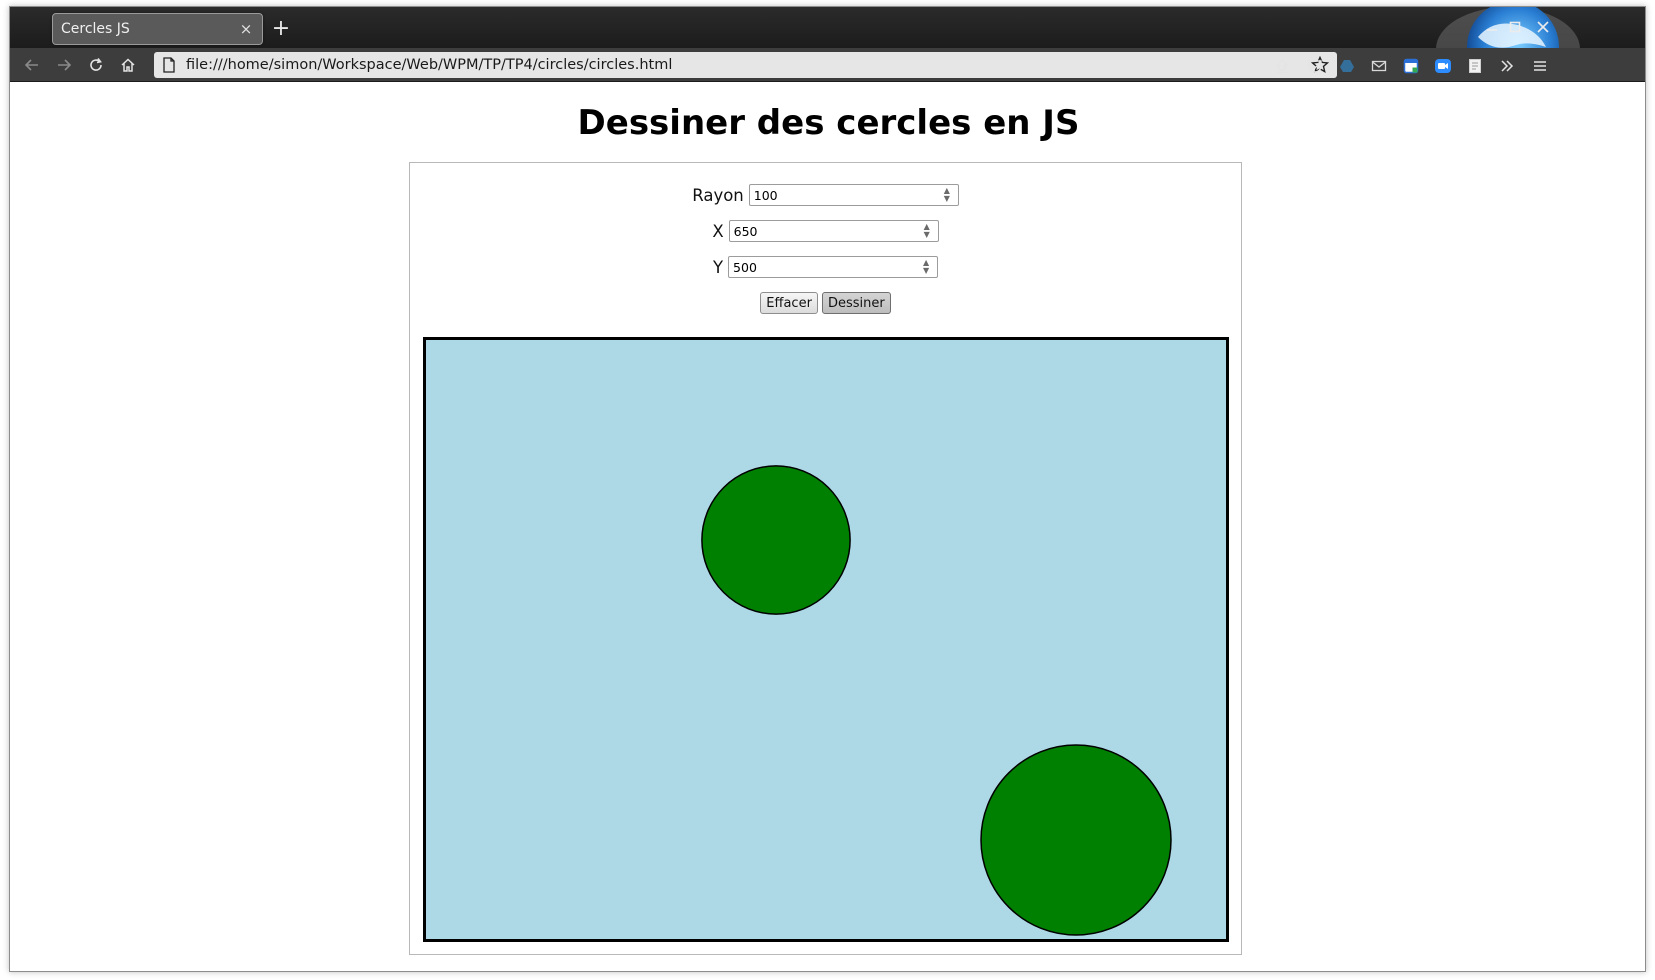 The height and width of the screenshot is (980, 1655). I want to click on y-spinner-icon: ▲ ▼, so click(926, 267).